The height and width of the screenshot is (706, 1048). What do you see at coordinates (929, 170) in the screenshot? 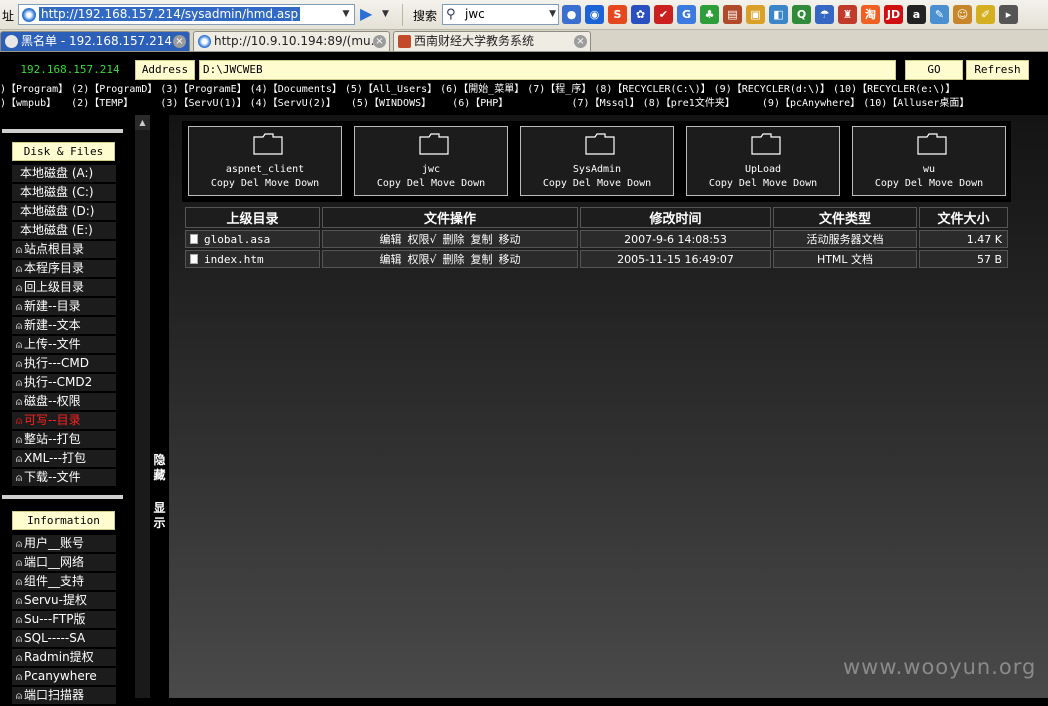
I see `folder-name: wu` at bounding box center [929, 170].